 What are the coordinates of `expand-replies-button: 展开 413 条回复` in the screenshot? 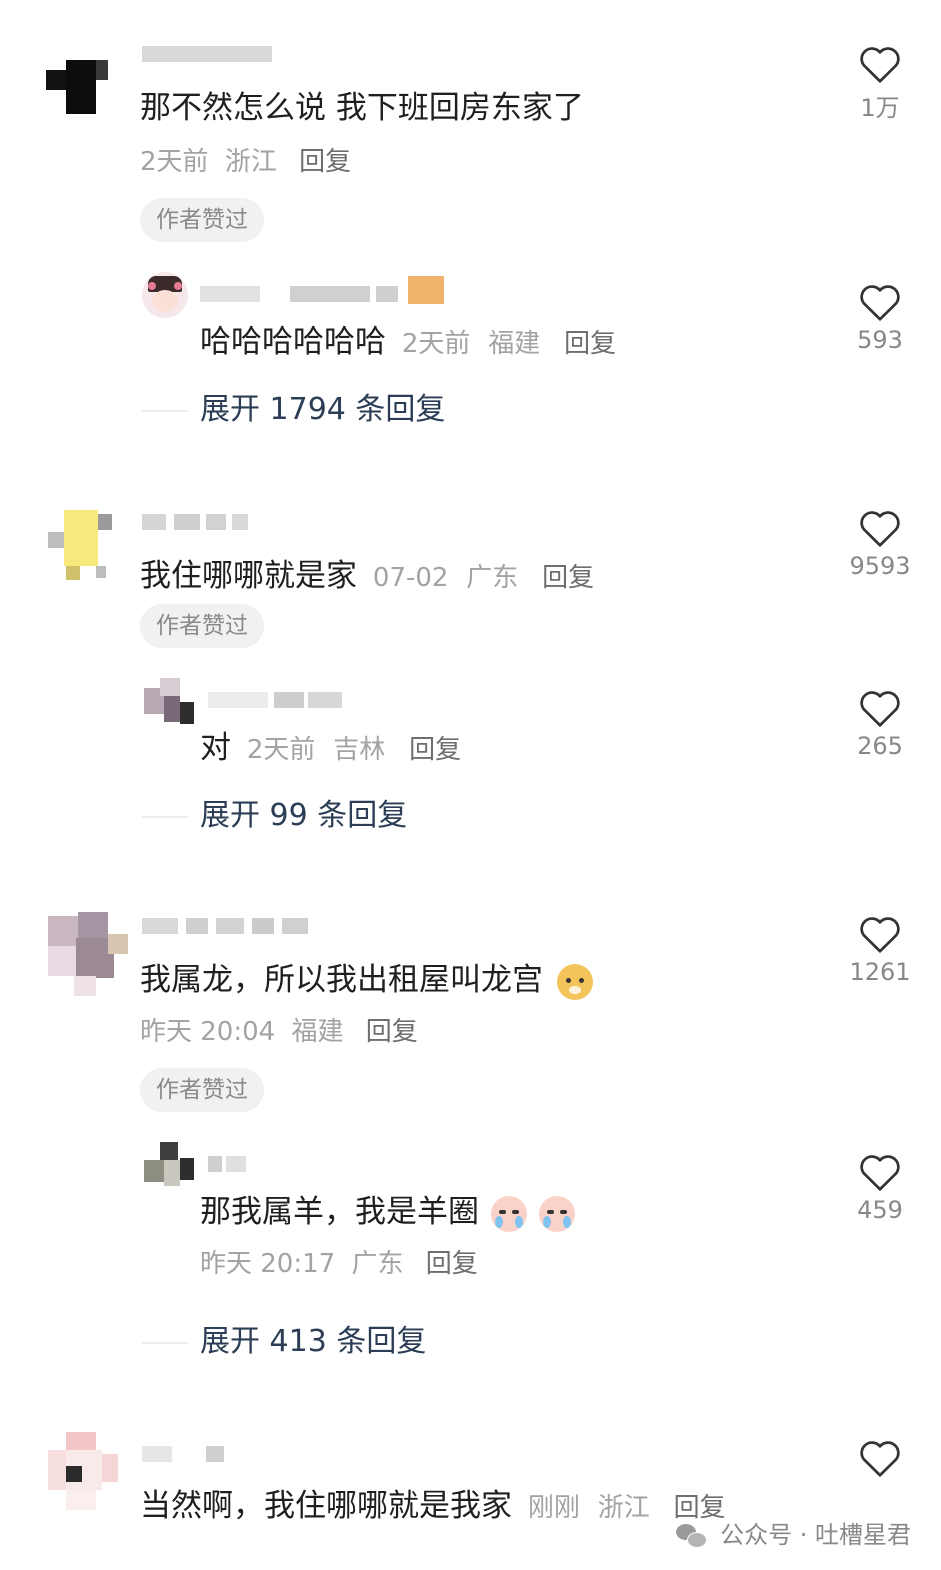 It's located at (313, 1342).